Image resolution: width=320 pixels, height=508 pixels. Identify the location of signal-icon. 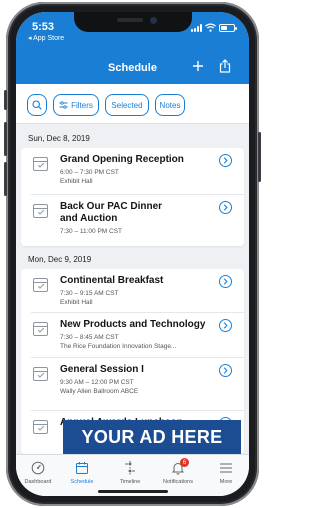
(196, 28).